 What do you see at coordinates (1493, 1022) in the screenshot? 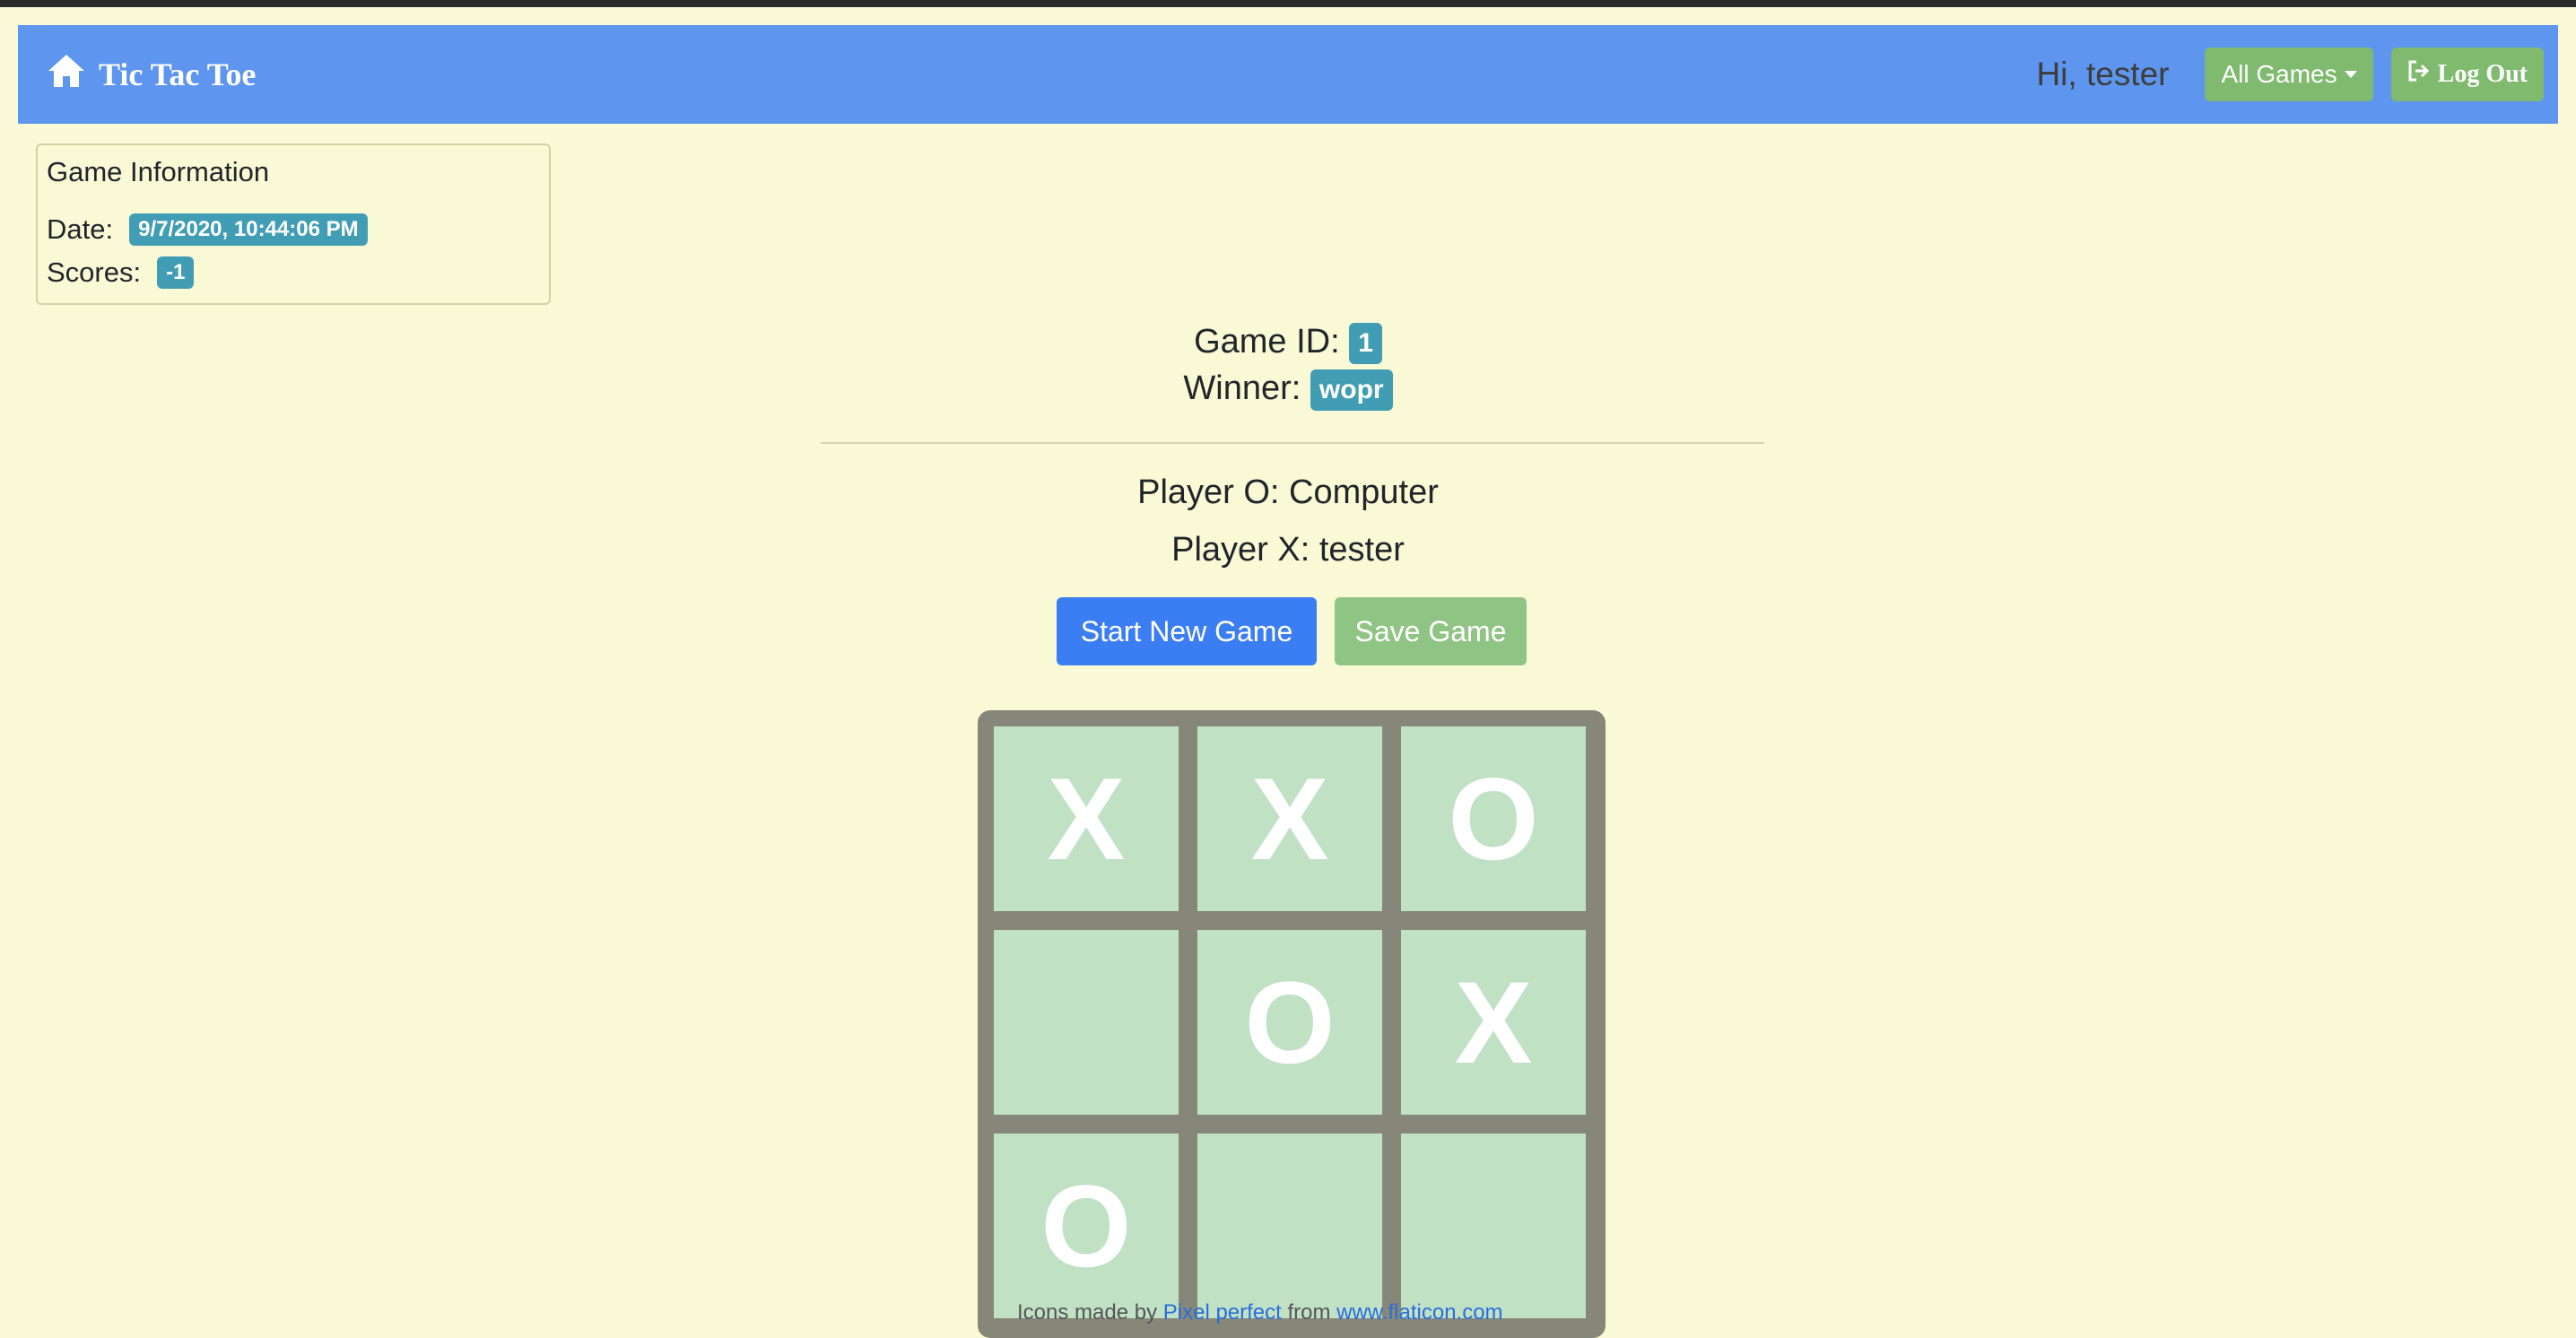
I see `board-cell-6: X` at bounding box center [1493, 1022].